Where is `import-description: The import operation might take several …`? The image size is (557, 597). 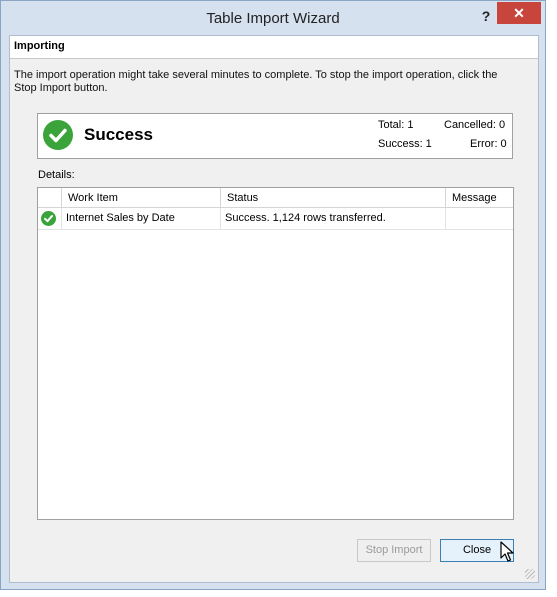
import-description: The import operation might take several … is located at coordinates (256, 81).